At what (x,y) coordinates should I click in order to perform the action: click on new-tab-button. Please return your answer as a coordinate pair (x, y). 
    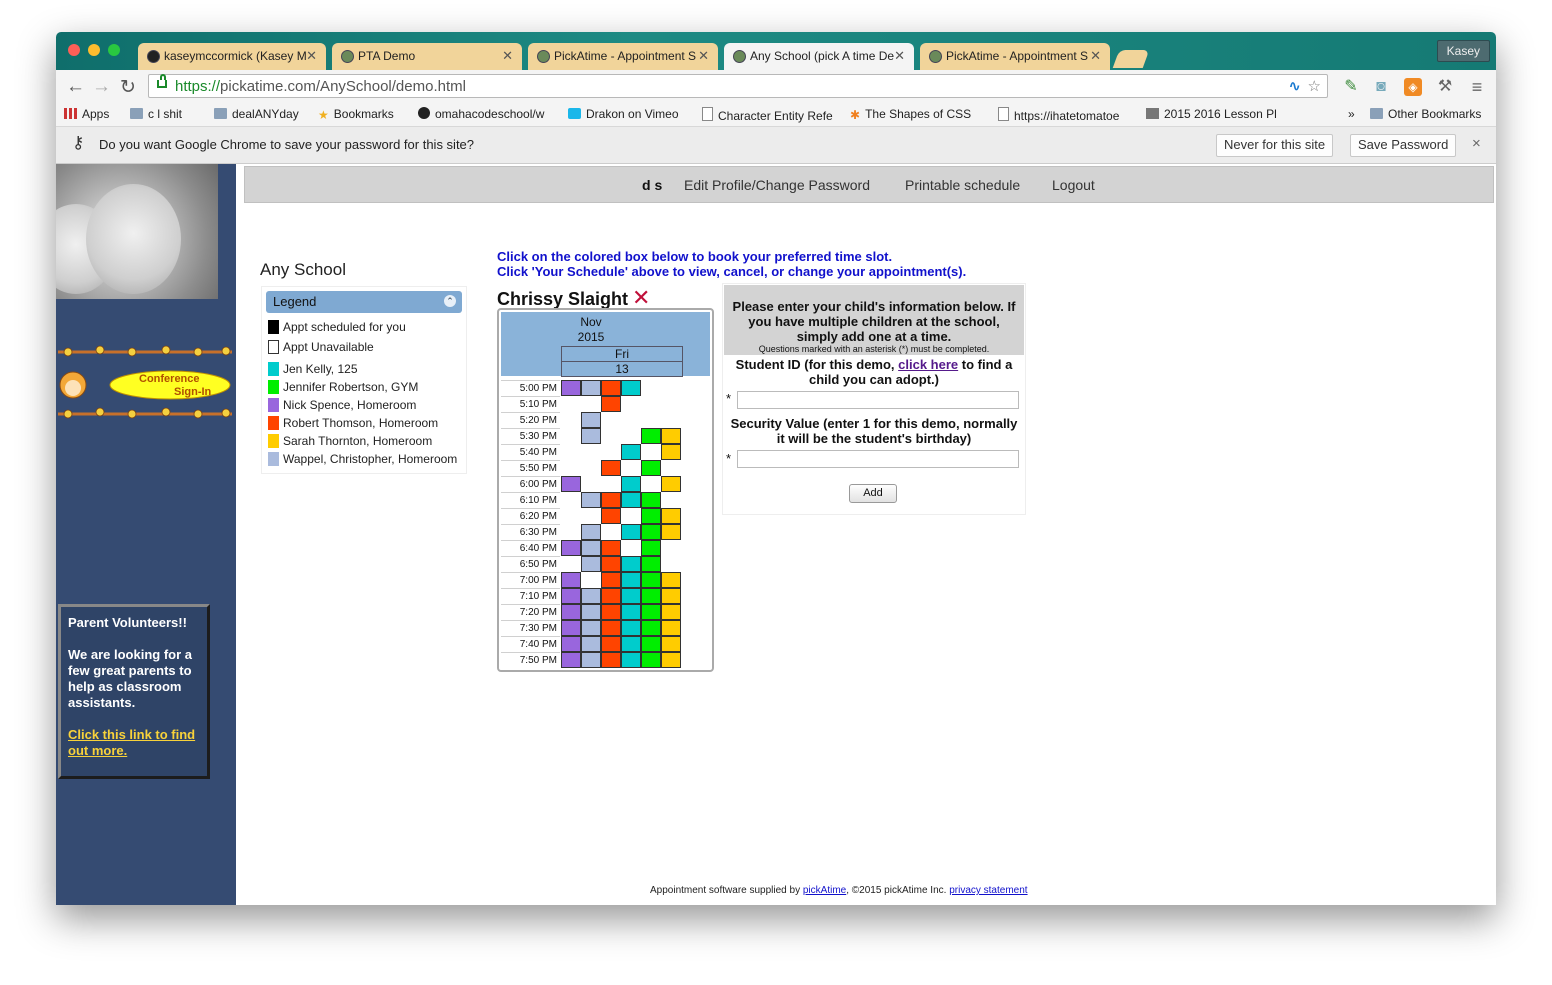
    Looking at the image, I should click on (1131, 59).